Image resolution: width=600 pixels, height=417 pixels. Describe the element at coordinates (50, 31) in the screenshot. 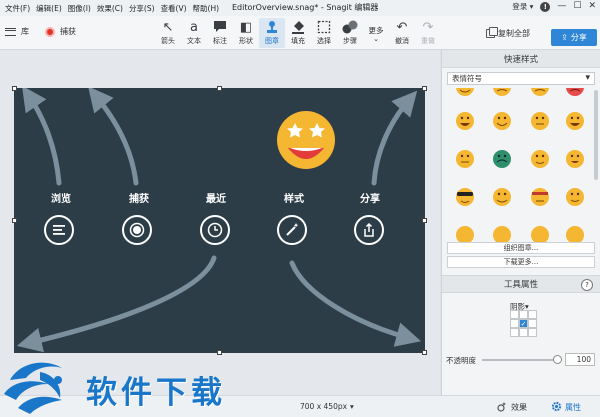

I see `capture-record-icon` at that location.